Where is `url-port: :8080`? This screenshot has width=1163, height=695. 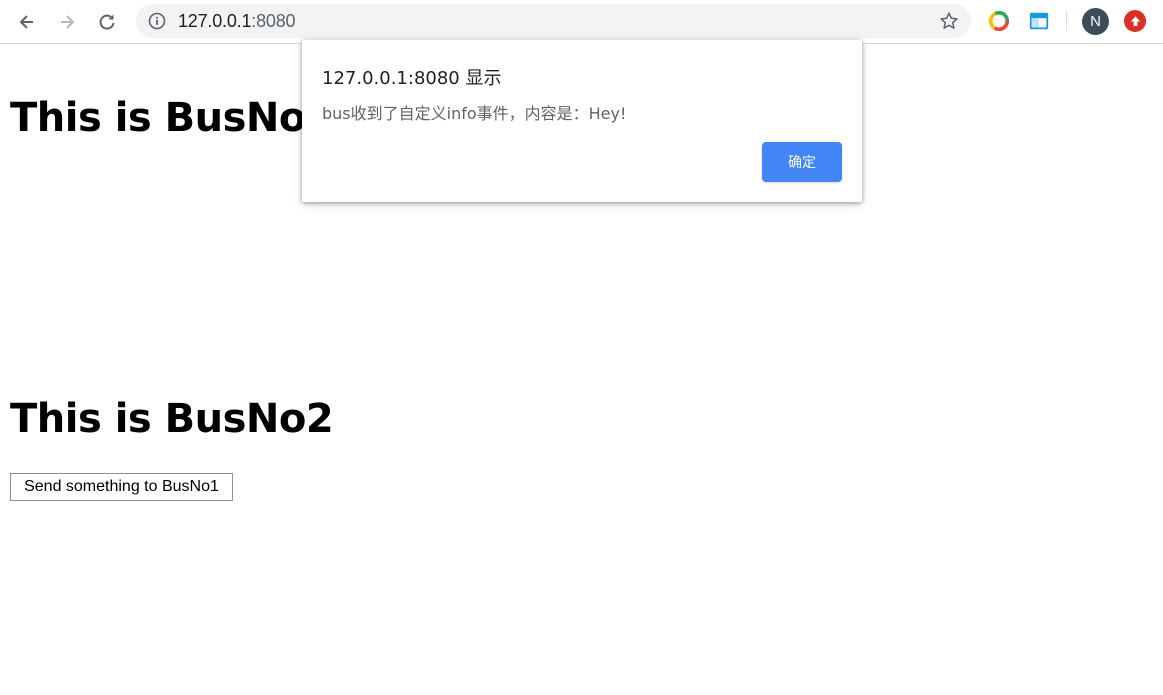
url-port: :8080 is located at coordinates (273, 21).